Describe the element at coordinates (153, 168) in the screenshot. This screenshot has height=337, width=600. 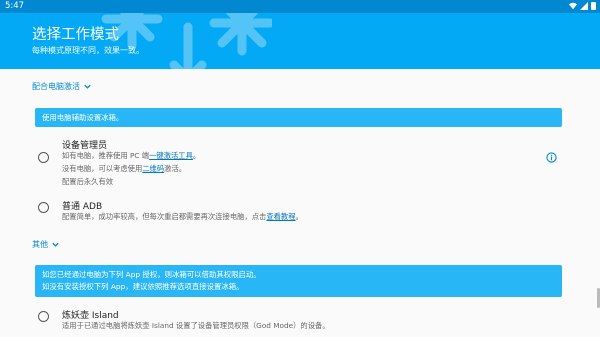
I see `qr-code-link: 二维码` at that location.